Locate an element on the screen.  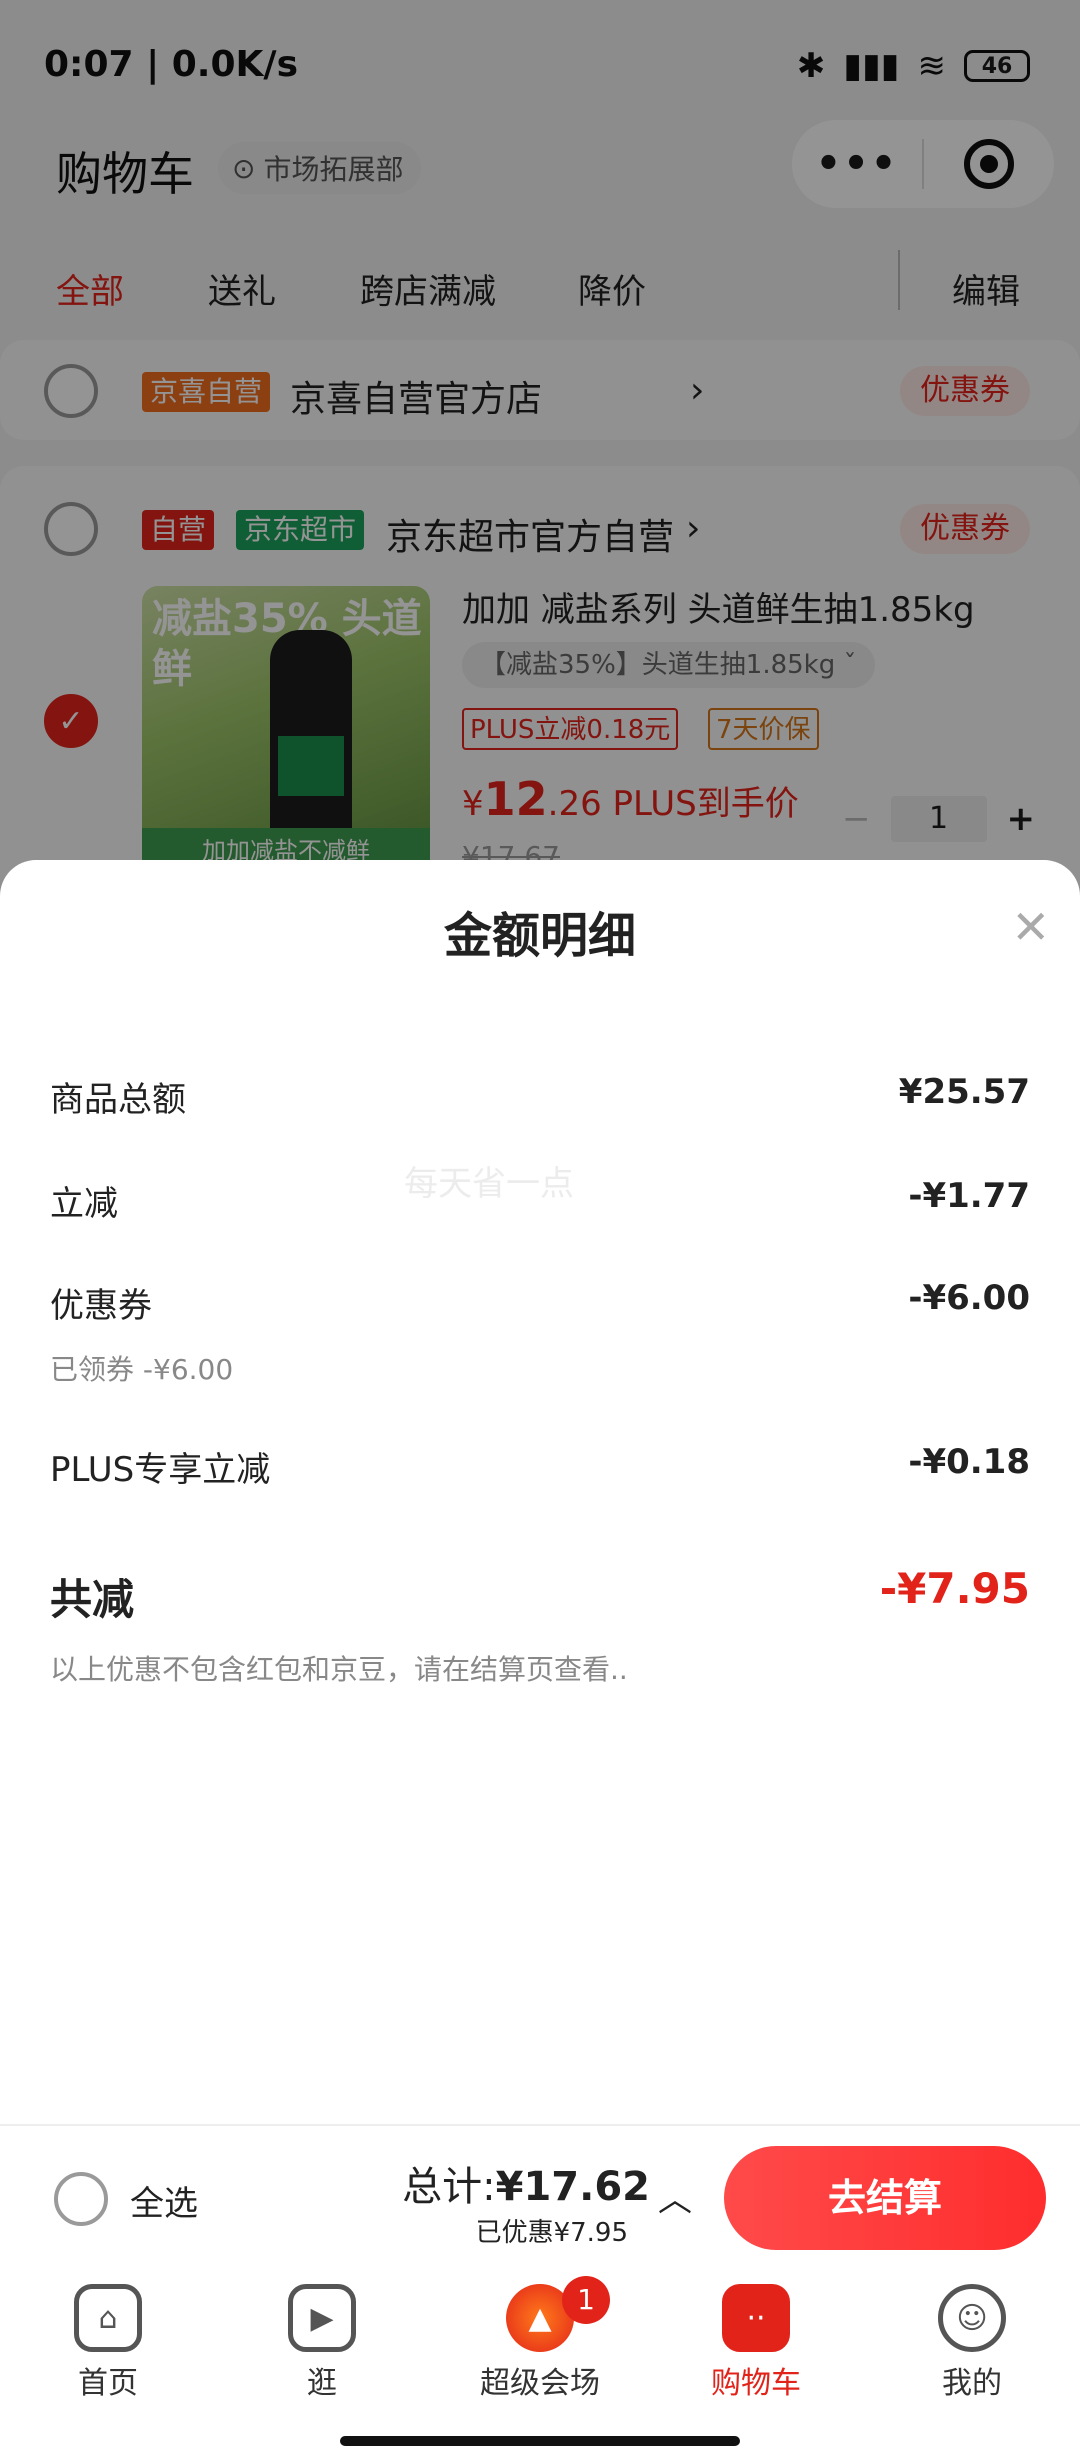
coupon-sub-detail: 已领券 -¥6.00 is located at coordinates (142, 1369).